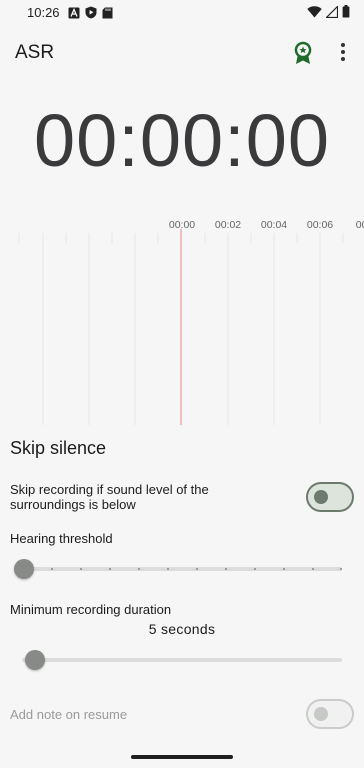 The image size is (364, 768). I want to click on tick-label: 00:0, so click(360, 225).